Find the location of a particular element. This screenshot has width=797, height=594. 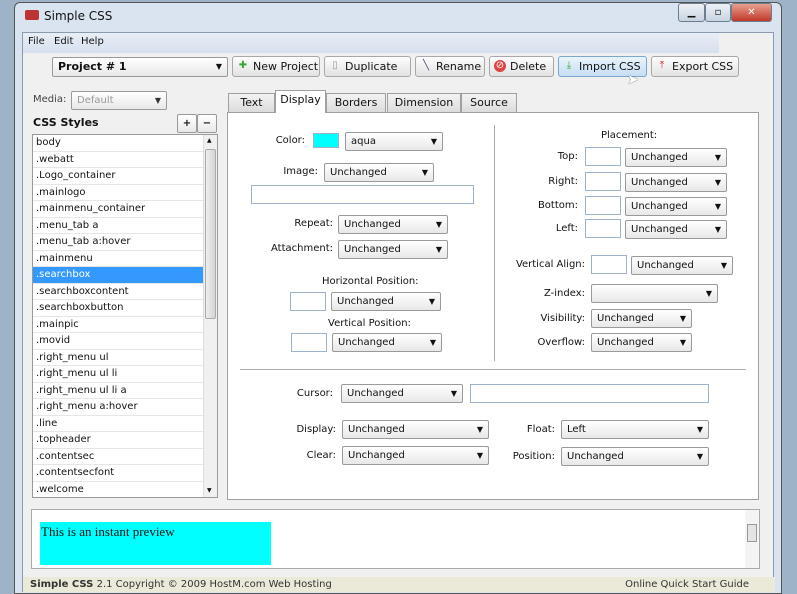

style-list-item: .Logo_container is located at coordinates (118, 176).